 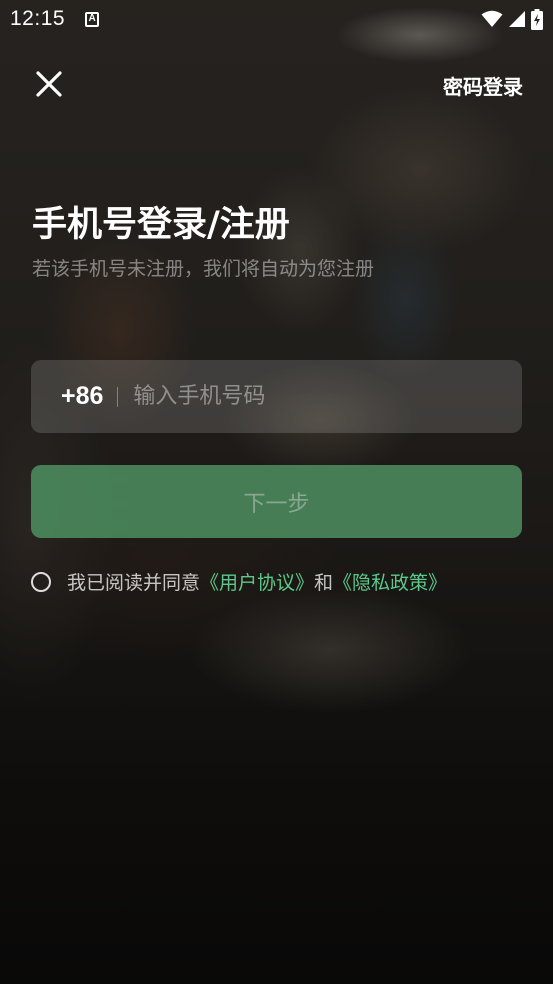 I want to click on field-divider, so click(x=118, y=396).